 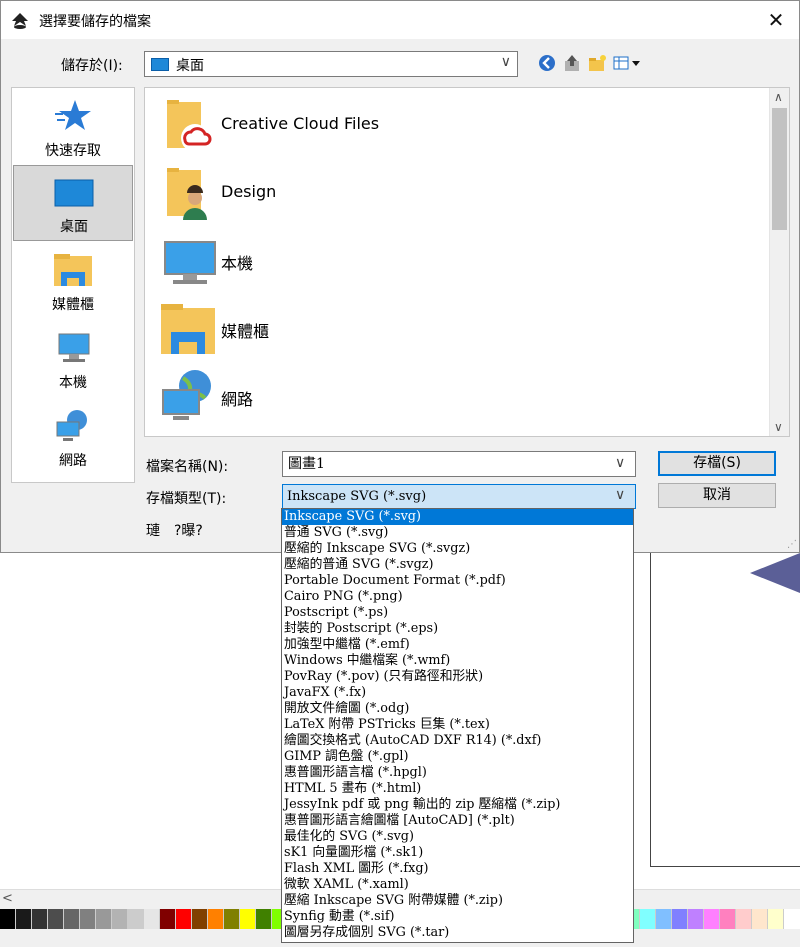 What do you see at coordinates (459, 464) in the screenshot?
I see `filename-input: 圖畫1` at bounding box center [459, 464].